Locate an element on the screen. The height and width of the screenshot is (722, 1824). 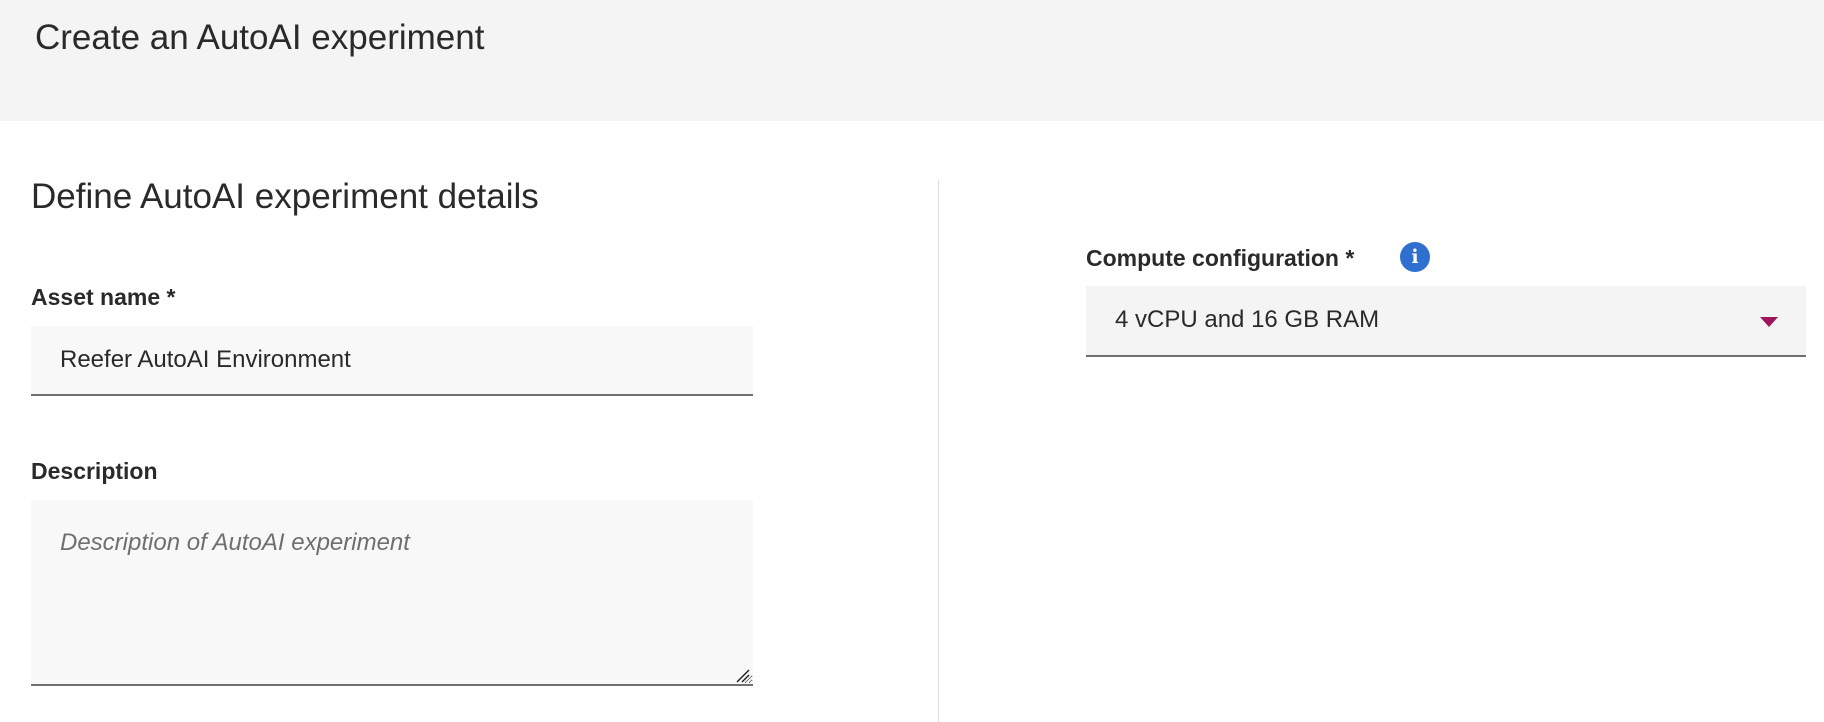
asset-name-label: Asset name * is located at coordinates (103, 297).